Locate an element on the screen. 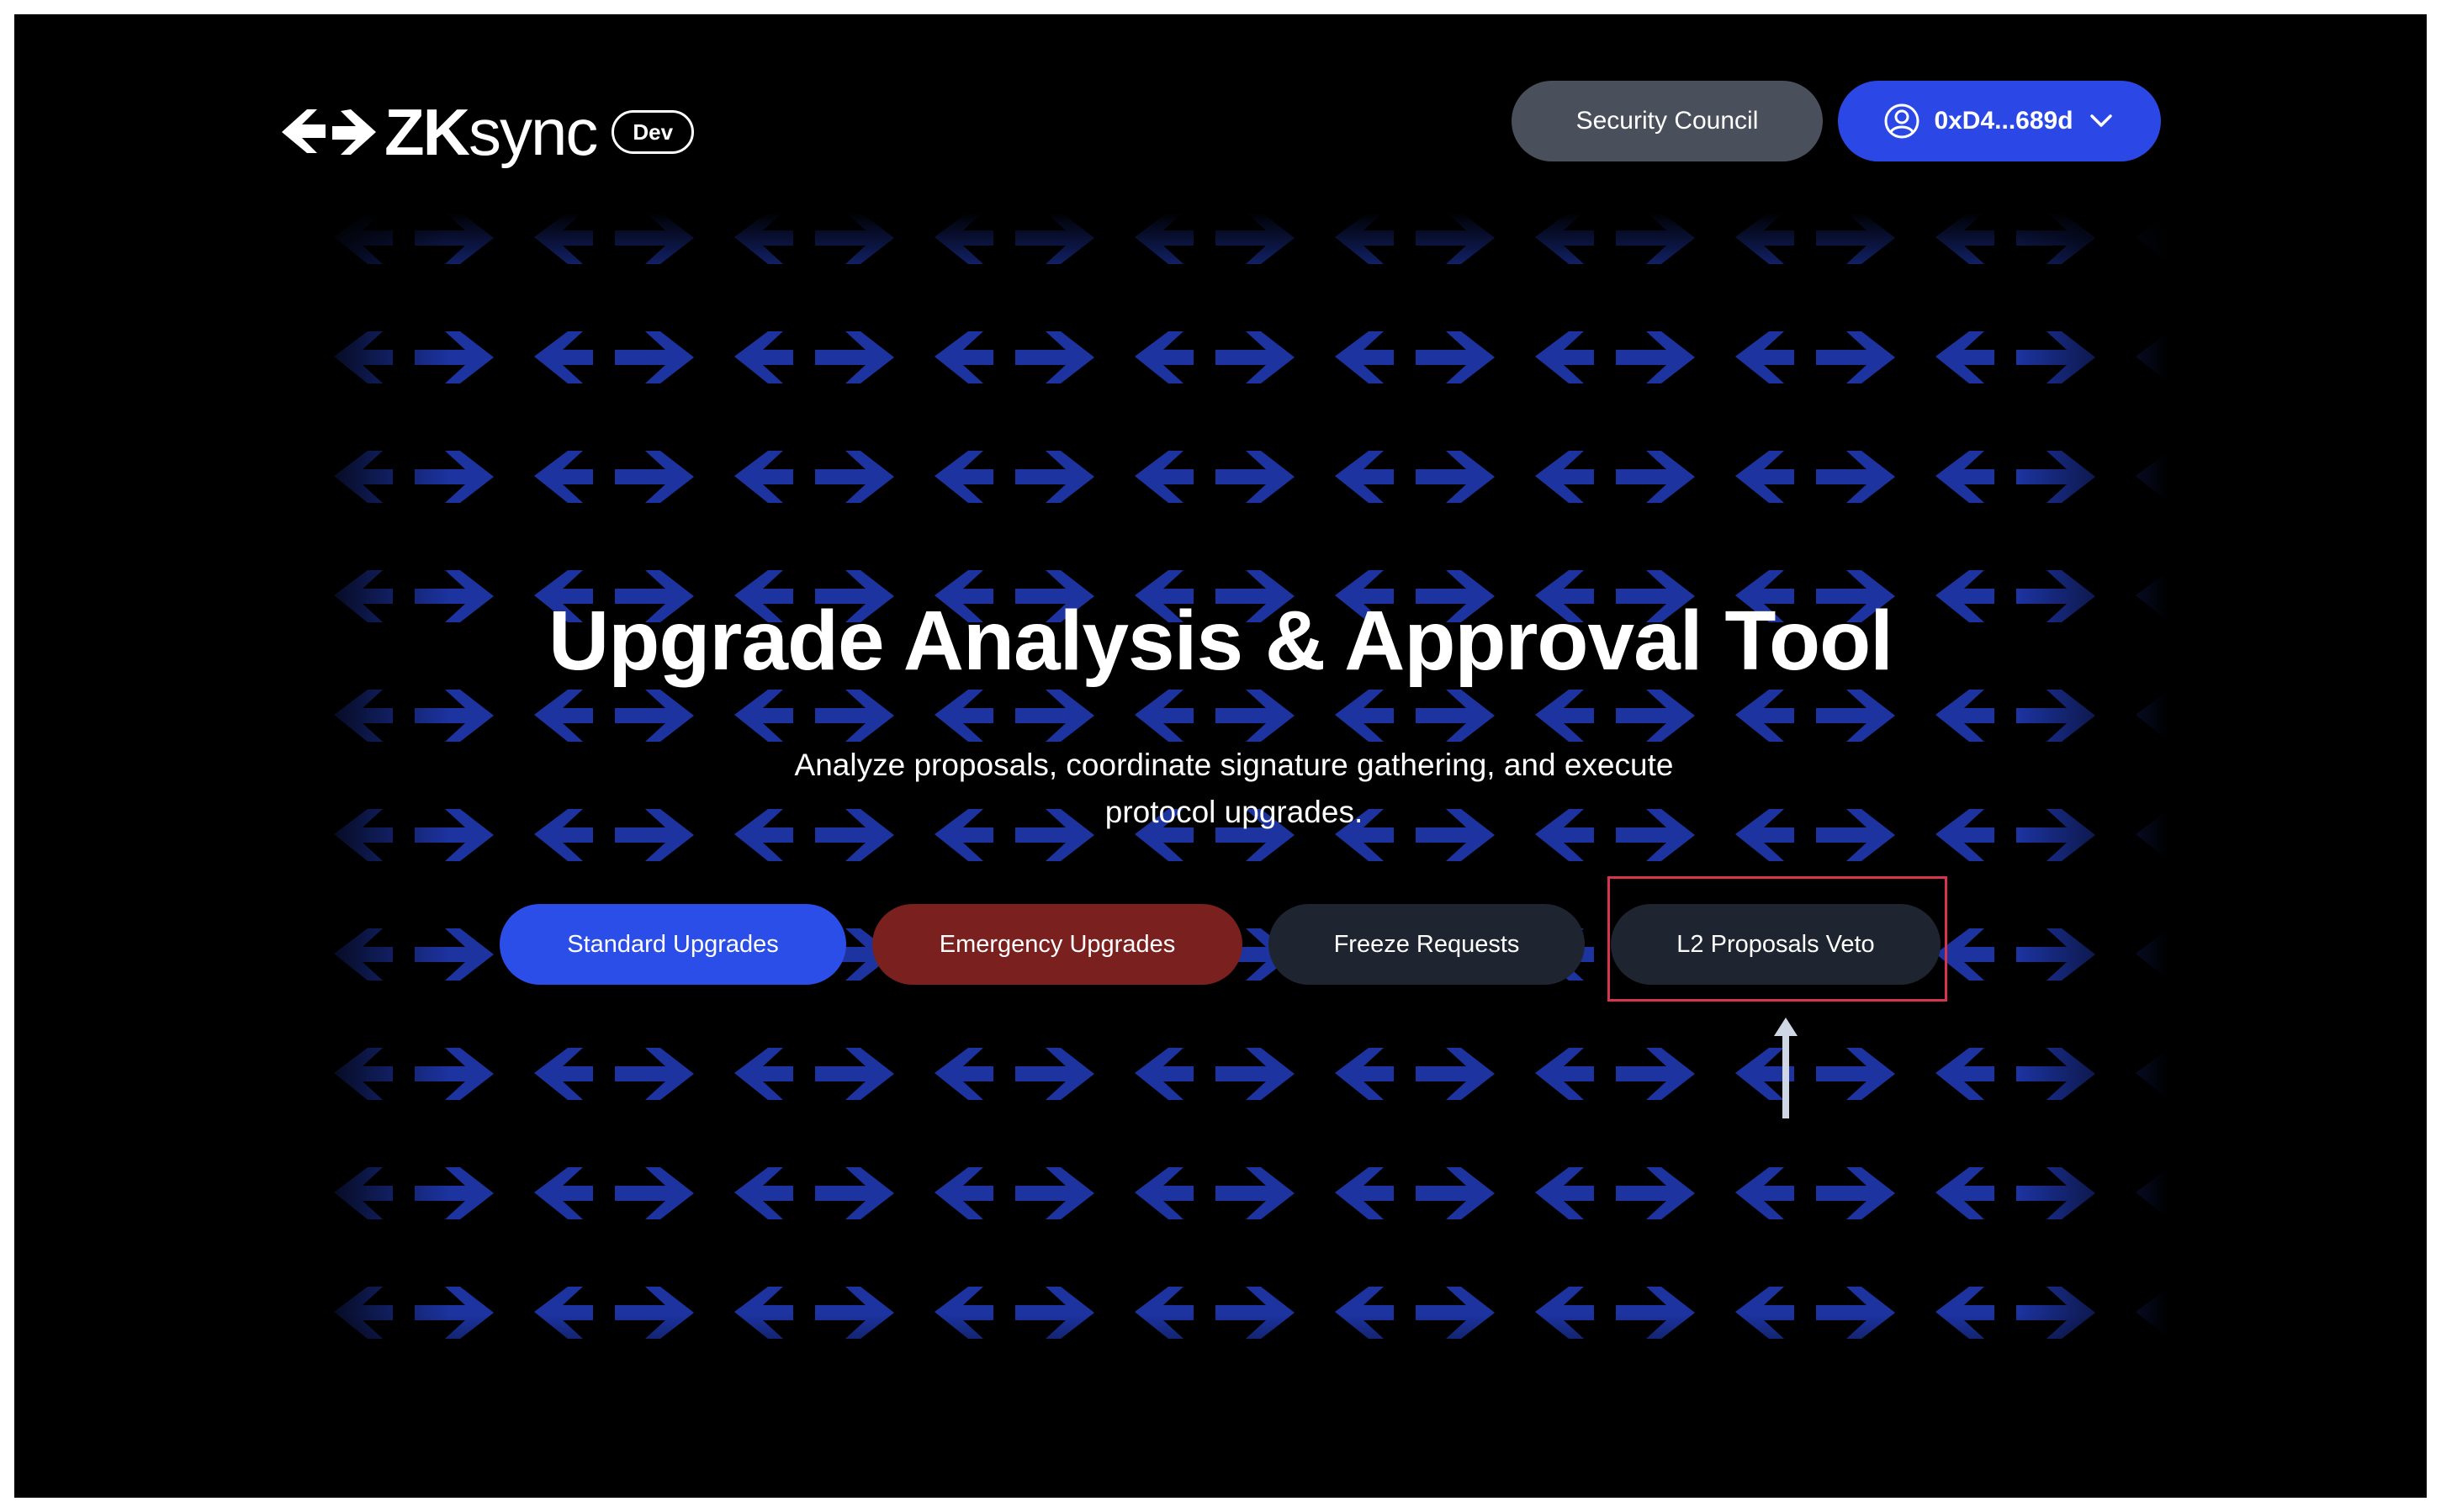 The width and height of the screenshot is (2441, 1512). user-circle-icon is located at coordinates (1902, 121).